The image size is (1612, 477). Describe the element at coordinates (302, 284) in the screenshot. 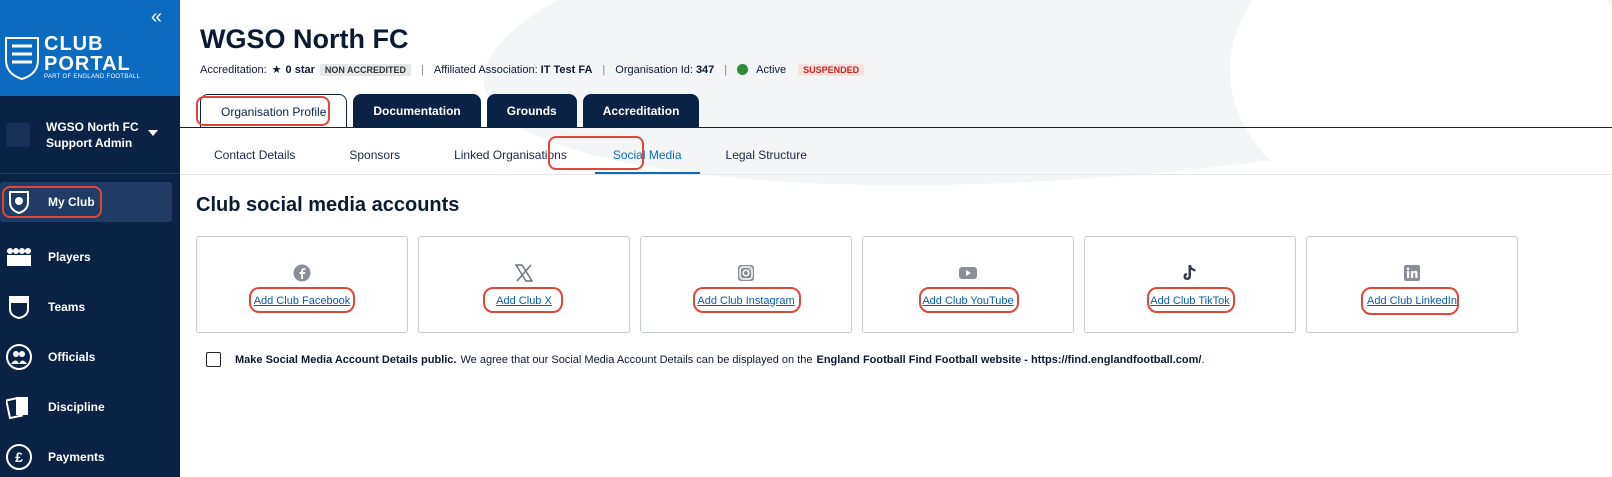

I see `facebook-card: Add Club Facebook` at that location.